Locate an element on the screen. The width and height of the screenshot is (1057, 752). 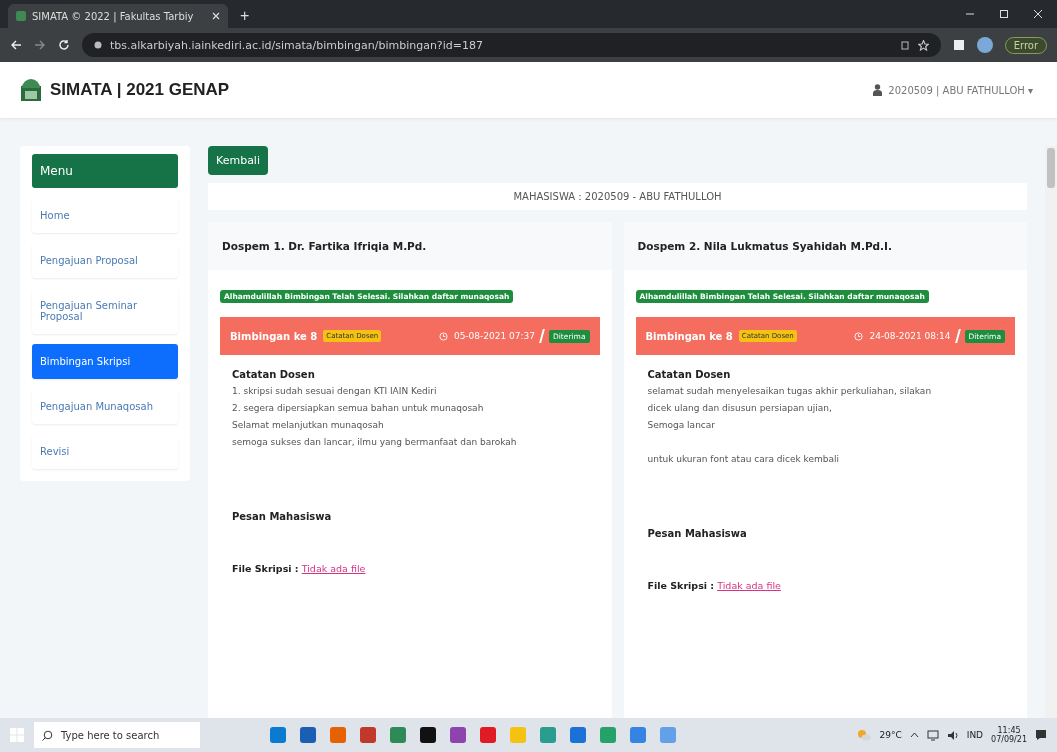
supervisor-title: Dospem 2. Nila Lukmatus Syahidah M.Pd.I. is located at coordinates (764, 246).